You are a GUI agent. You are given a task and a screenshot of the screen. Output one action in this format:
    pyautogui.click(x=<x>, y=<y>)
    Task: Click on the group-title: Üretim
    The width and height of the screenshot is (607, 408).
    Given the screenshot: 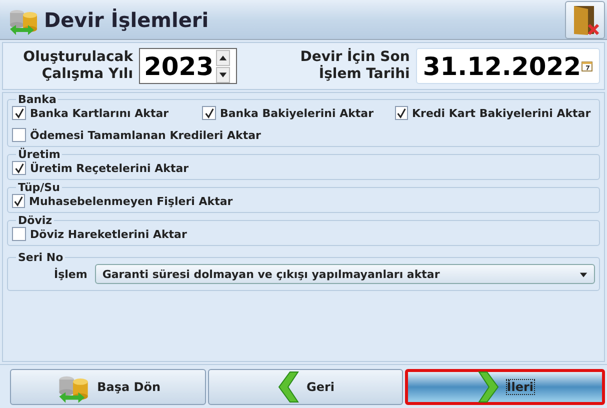 What is the action you would take?
    pyautogui.click(x=39, y=154)
    